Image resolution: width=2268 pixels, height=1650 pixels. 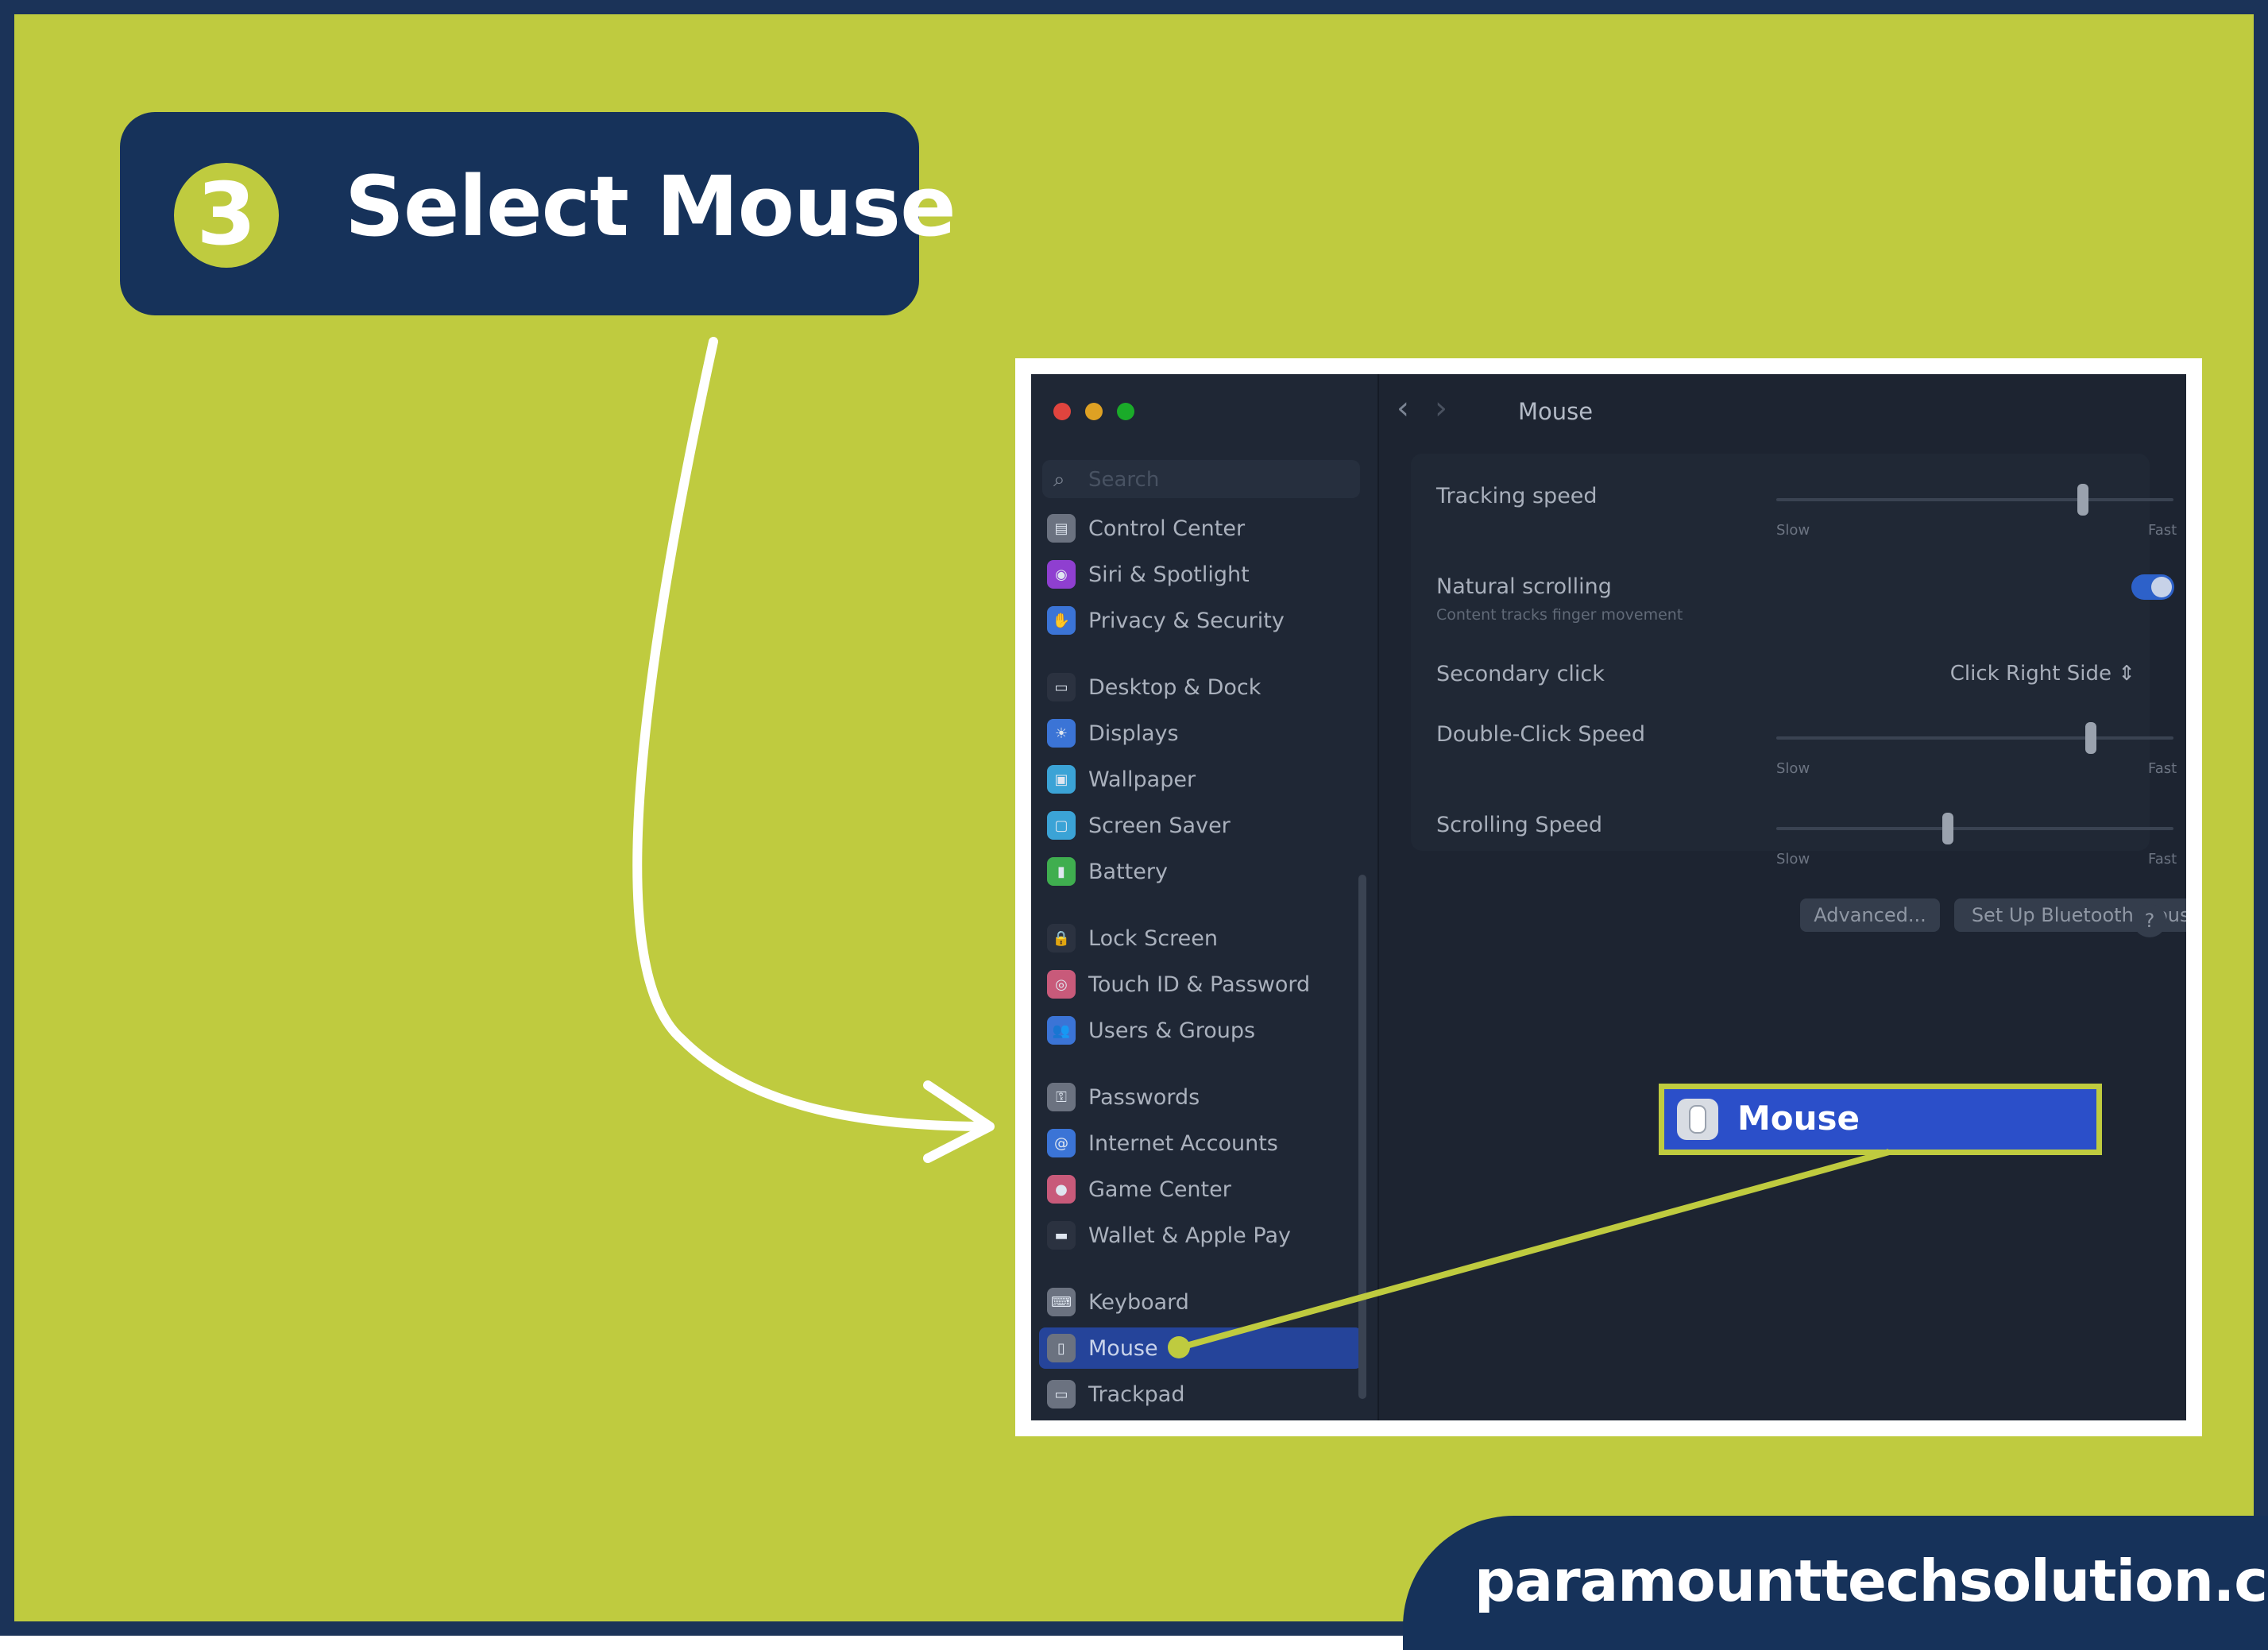 I want to click on screen-saver-icon: ▢, so click(x=1061, y=825).